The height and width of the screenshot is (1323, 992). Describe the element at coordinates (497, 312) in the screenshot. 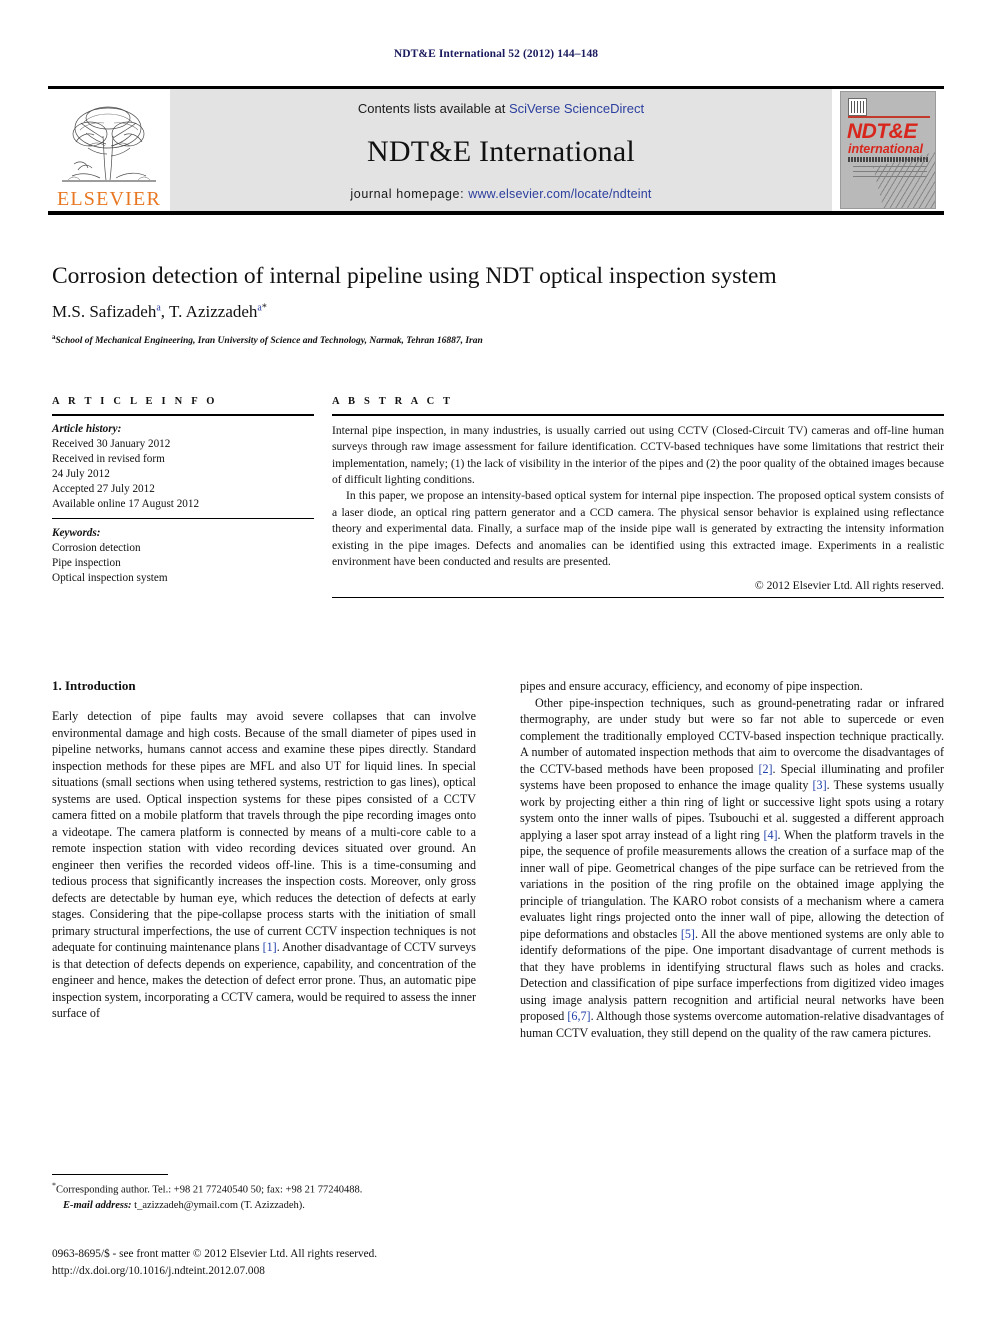

I see `author-list: M.S. Safizadeha, T. Azizzadeha*` at that location.